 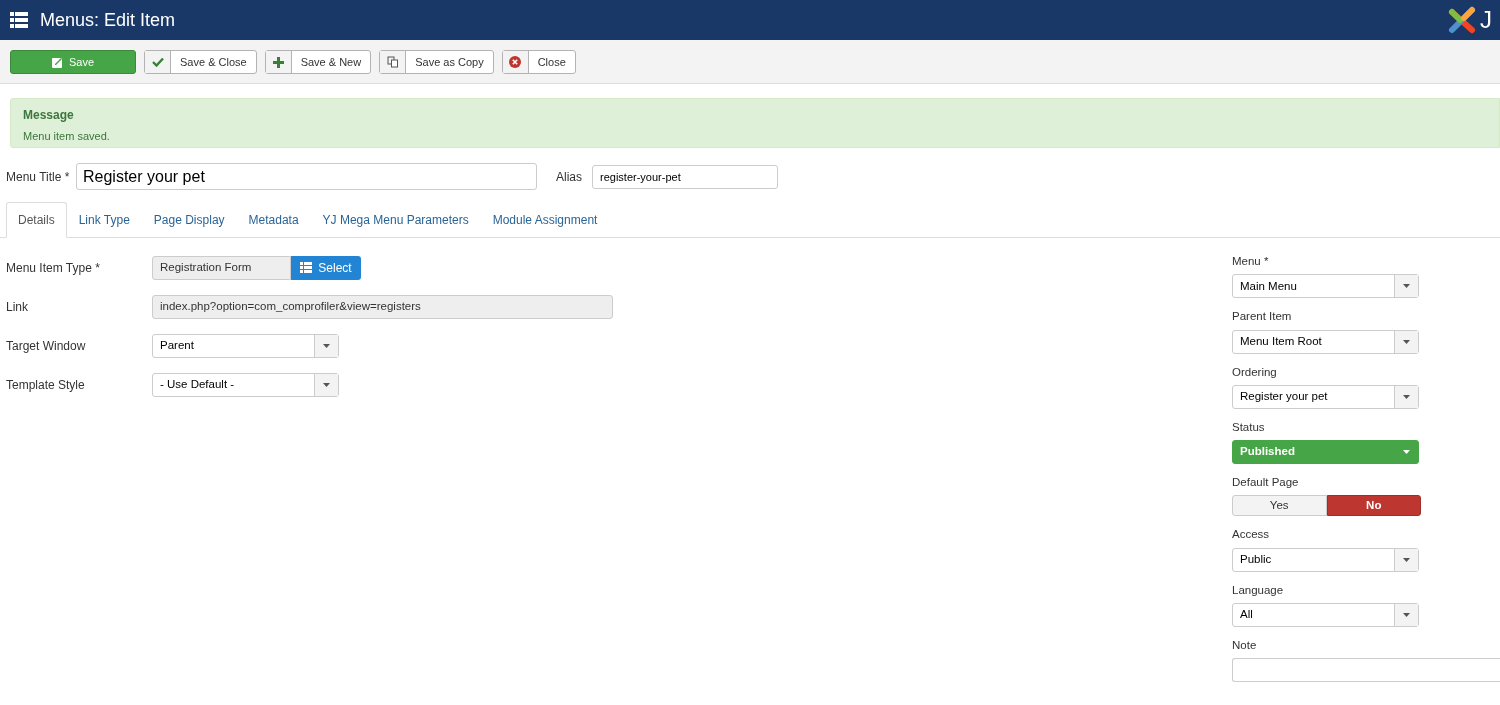 What do you see at coordinates (221, 267) in the screenshot?
I see `readonly-field: Registration Form` at bounding box center [221, 267].